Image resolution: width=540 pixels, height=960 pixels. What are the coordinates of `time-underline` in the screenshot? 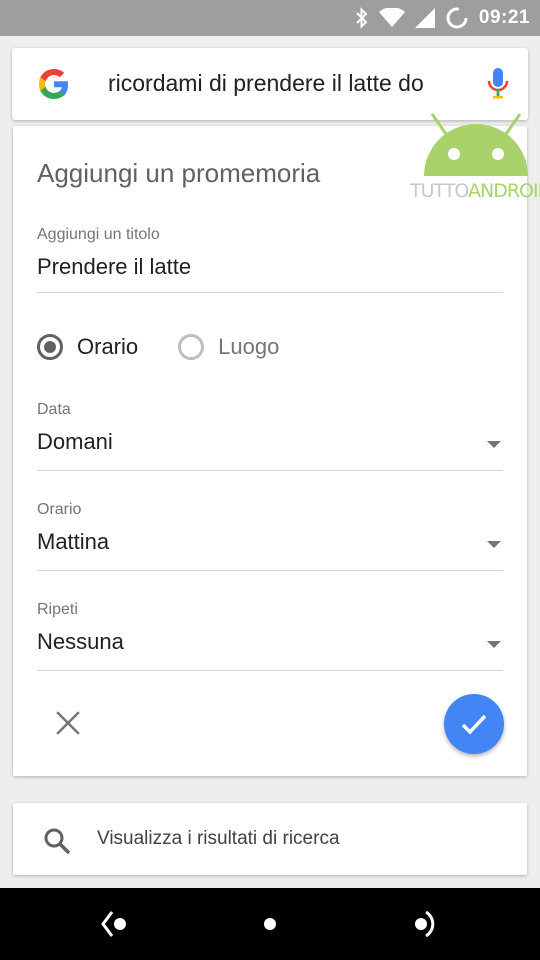 It's located at (270, 570).